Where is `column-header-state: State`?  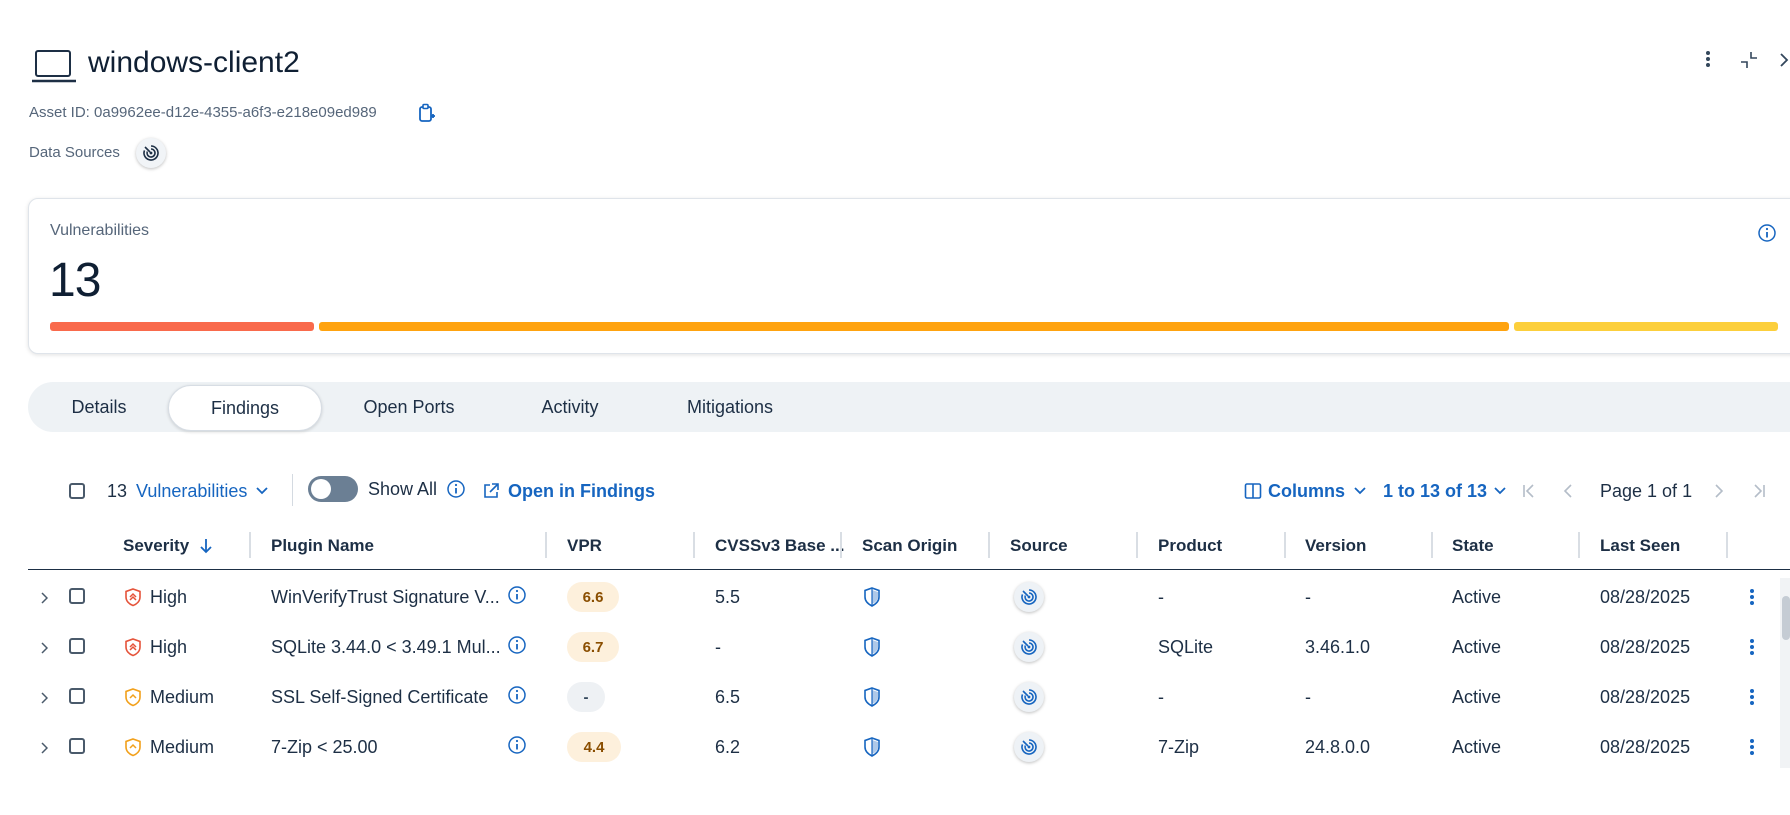
column-header-state: State is located at coordinates (1473, 546).